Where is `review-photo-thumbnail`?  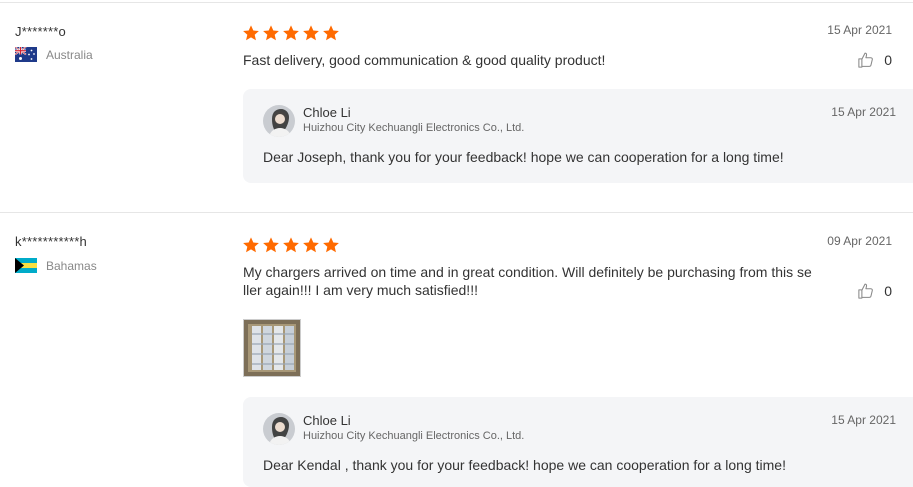
review-photo-thumbnail is located at coordinates (272, 348).